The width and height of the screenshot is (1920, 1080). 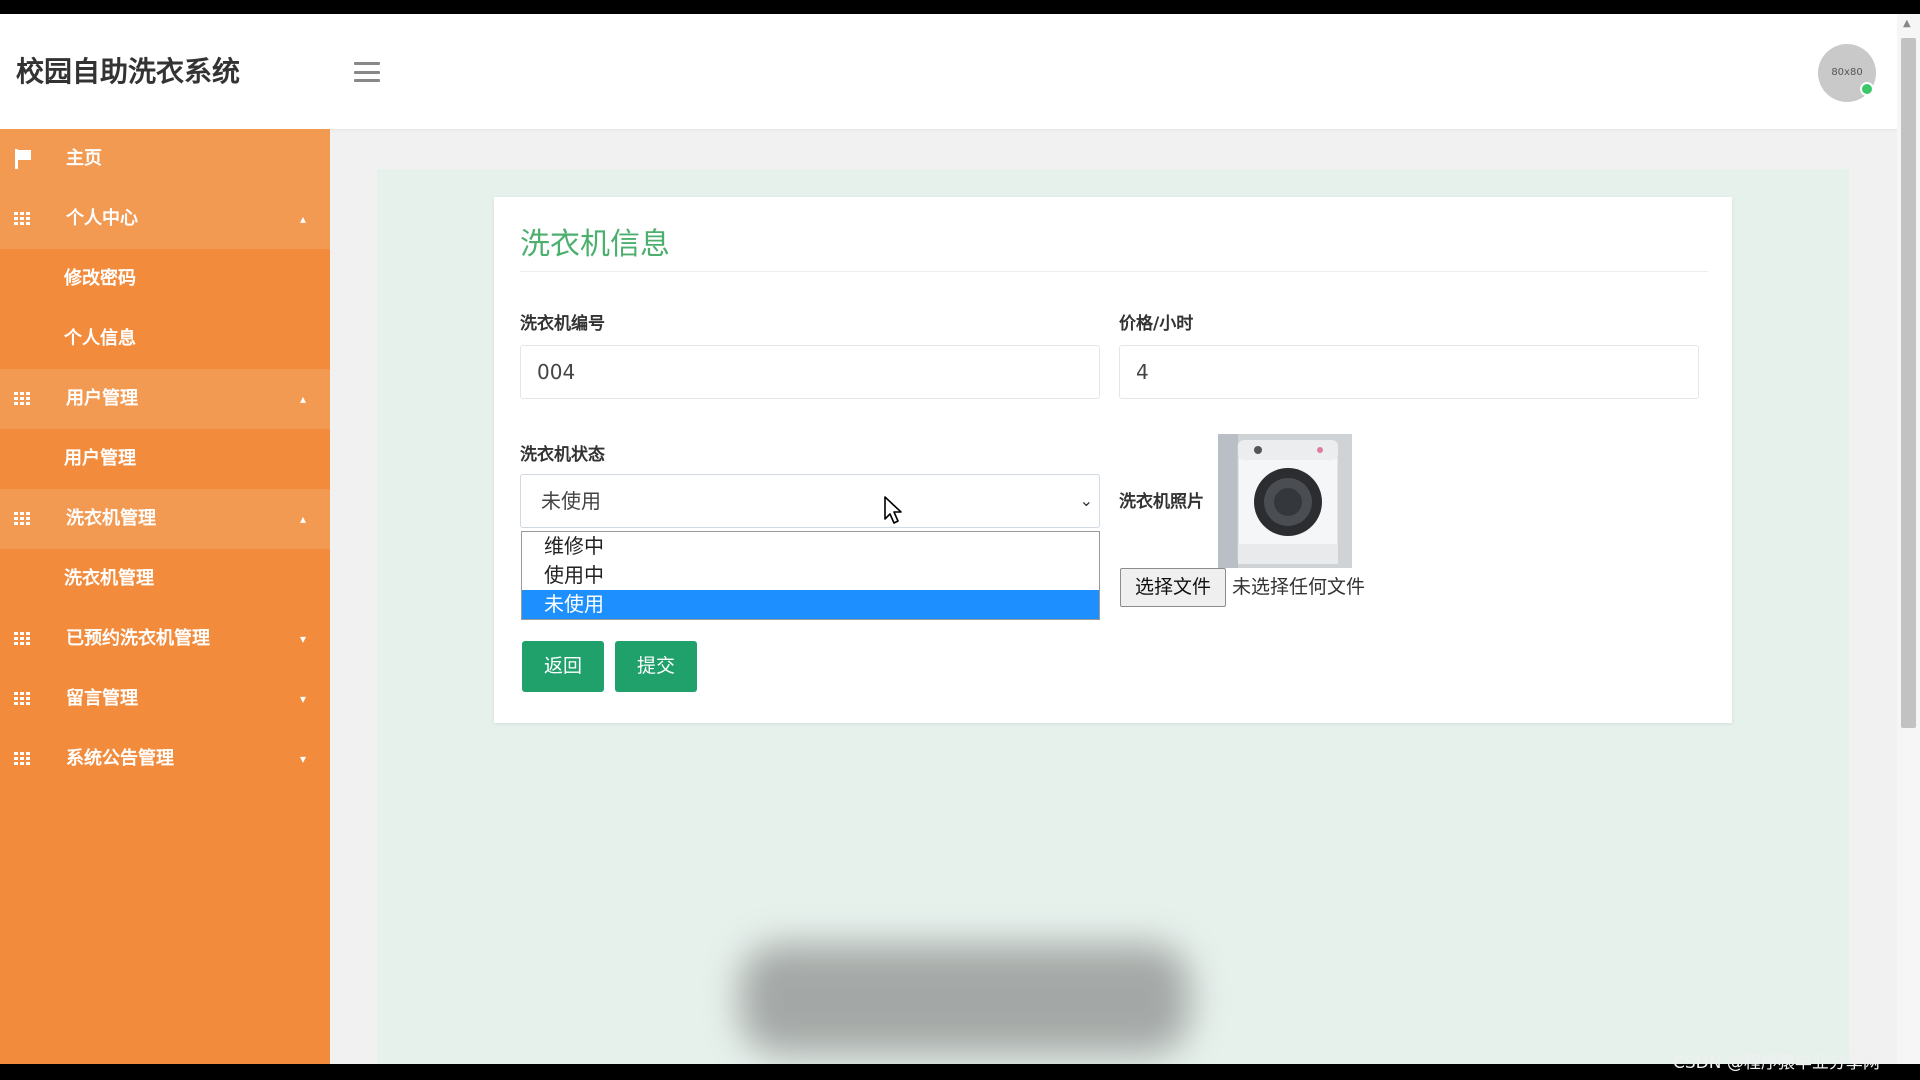 I want to click on sidebar-item-label: 用户管理, so click(x=102, y=398).